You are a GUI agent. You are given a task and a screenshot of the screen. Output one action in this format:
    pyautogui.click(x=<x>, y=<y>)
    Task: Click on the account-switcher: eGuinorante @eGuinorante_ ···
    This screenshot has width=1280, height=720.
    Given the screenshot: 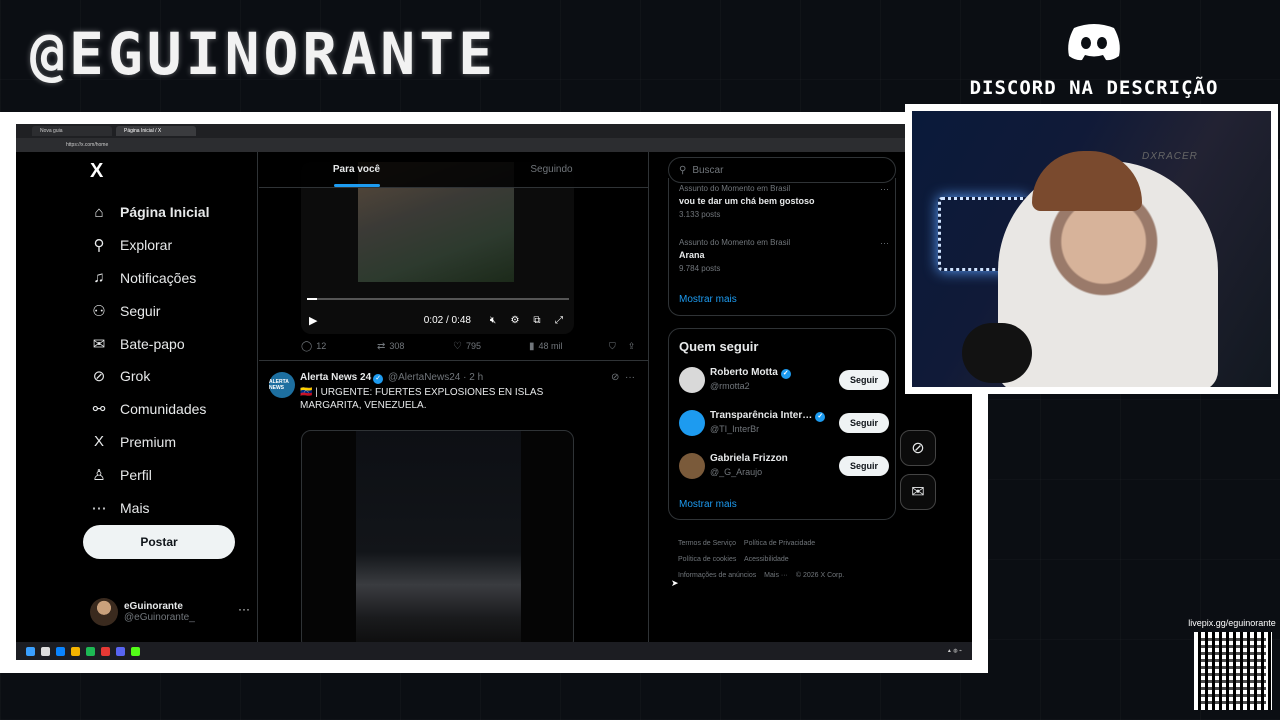 What is the action you would take?
    pyautogui.click(x=170, y=612)
    